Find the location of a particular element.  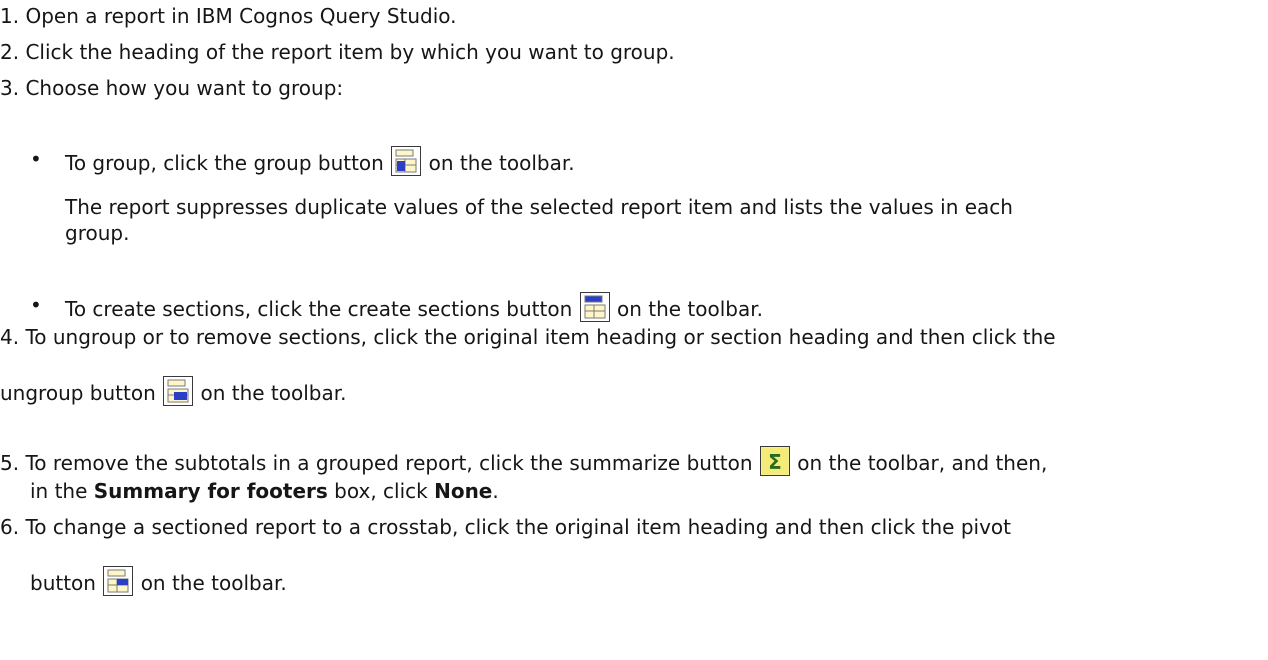

svg-text: Σ is located at coordinates (775, 462).